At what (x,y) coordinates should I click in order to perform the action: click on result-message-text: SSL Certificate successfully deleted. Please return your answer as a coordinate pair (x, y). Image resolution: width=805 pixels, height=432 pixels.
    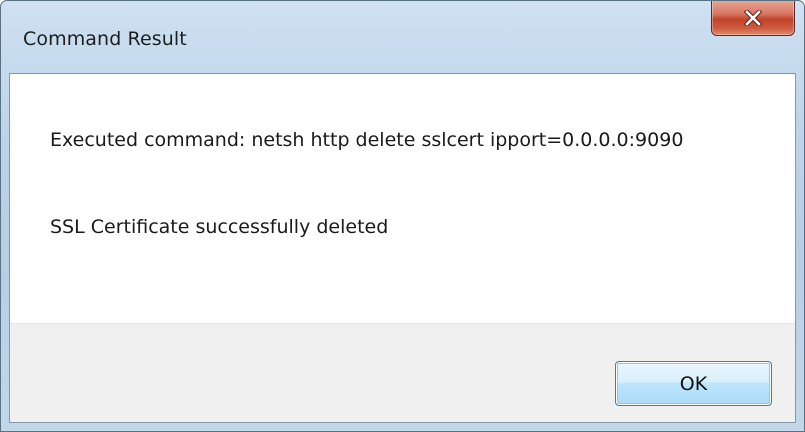
    Looking at the image, I should click on (219, 227).